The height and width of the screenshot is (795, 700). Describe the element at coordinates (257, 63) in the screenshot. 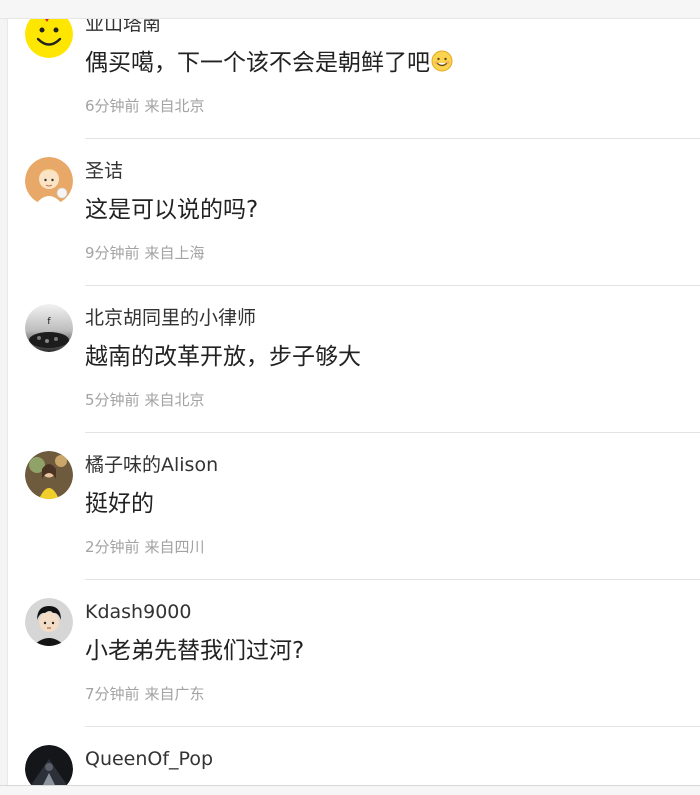

I see `comment-body: 偶买噶，下一个该不会是朝鲜了吧` at that location.